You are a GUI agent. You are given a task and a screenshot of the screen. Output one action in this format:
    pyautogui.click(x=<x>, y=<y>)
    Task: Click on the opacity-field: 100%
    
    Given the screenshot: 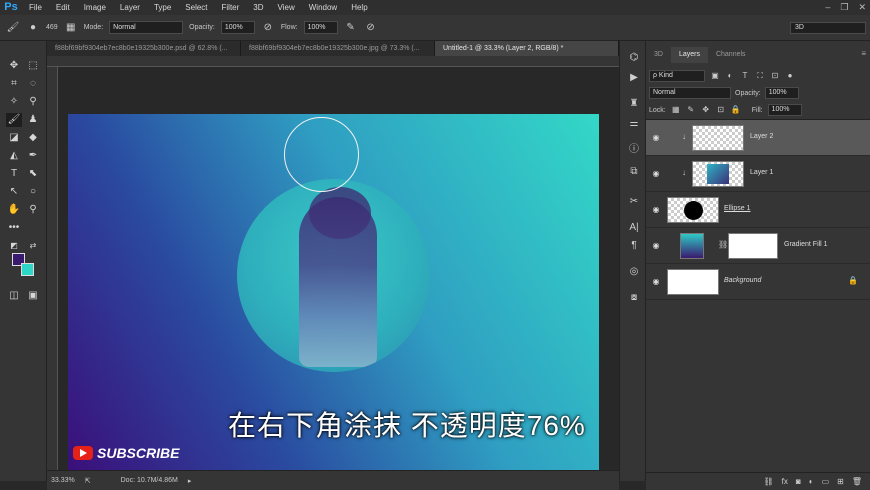 What is the action you would take?
    pyautogui.click(x=237, y=27)
    